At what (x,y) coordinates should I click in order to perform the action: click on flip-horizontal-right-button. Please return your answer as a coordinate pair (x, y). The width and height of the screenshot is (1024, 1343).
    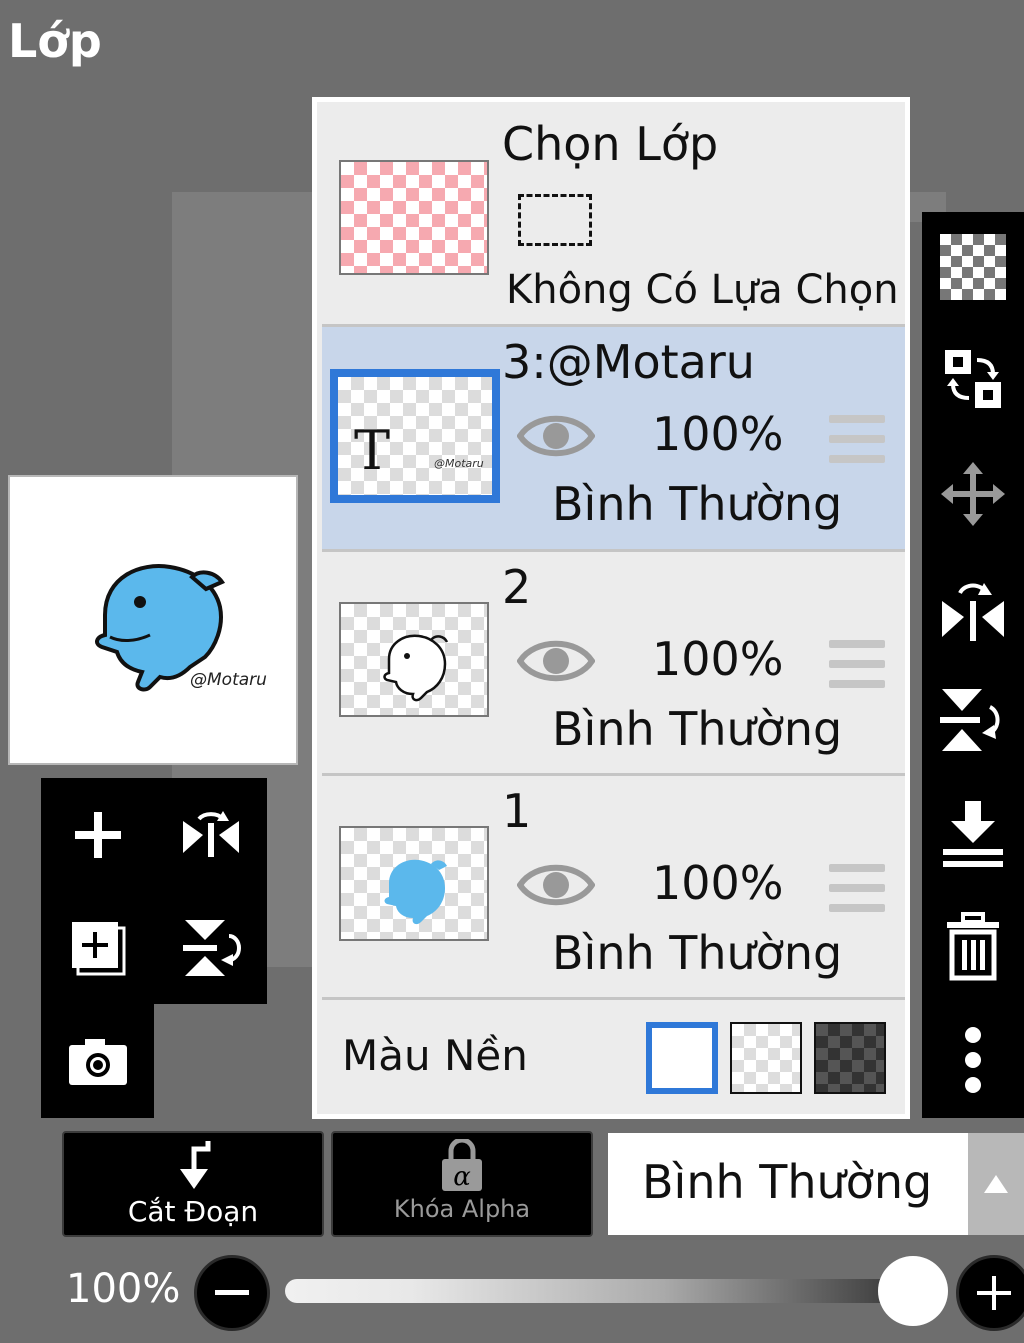
    Looking at the image, I should click on (973, 608).